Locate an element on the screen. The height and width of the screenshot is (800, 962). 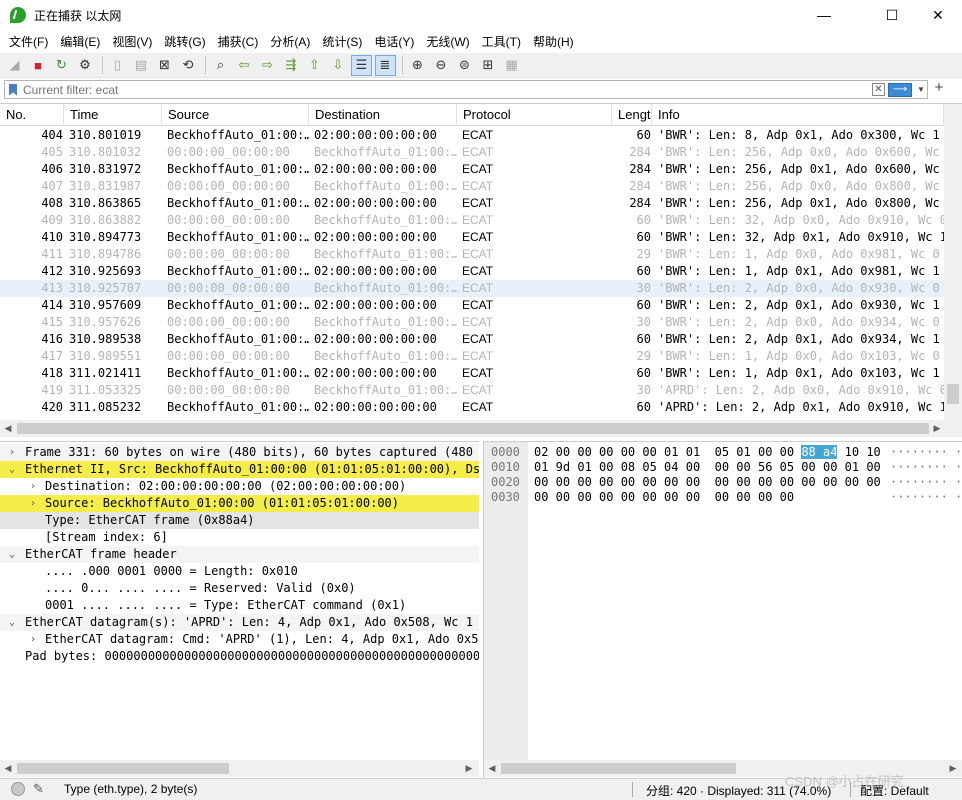
start-capture-icon: ◢ is located at coordinates (14, 65).